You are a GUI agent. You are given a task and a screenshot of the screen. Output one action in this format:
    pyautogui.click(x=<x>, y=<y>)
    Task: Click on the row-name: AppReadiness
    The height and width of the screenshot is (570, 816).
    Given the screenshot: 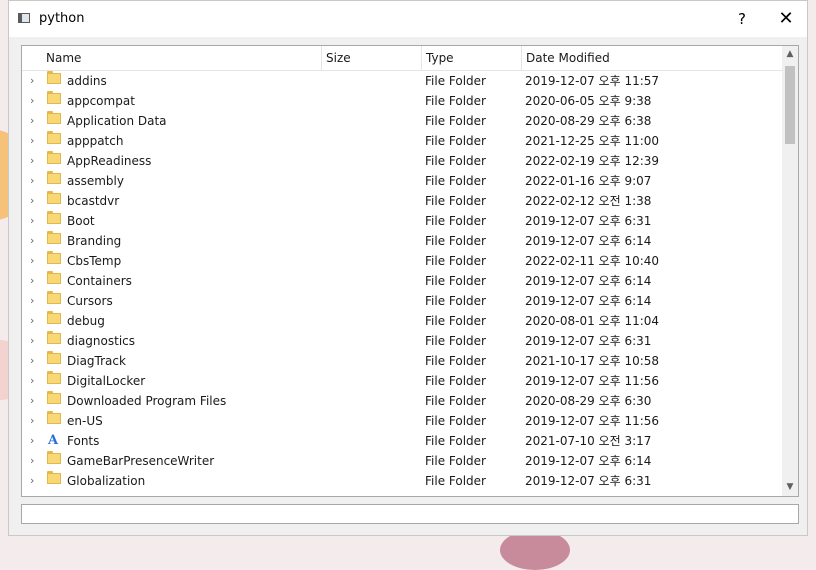 What is the action you would take?
    pyautogui.click(x=109, y=161)
    